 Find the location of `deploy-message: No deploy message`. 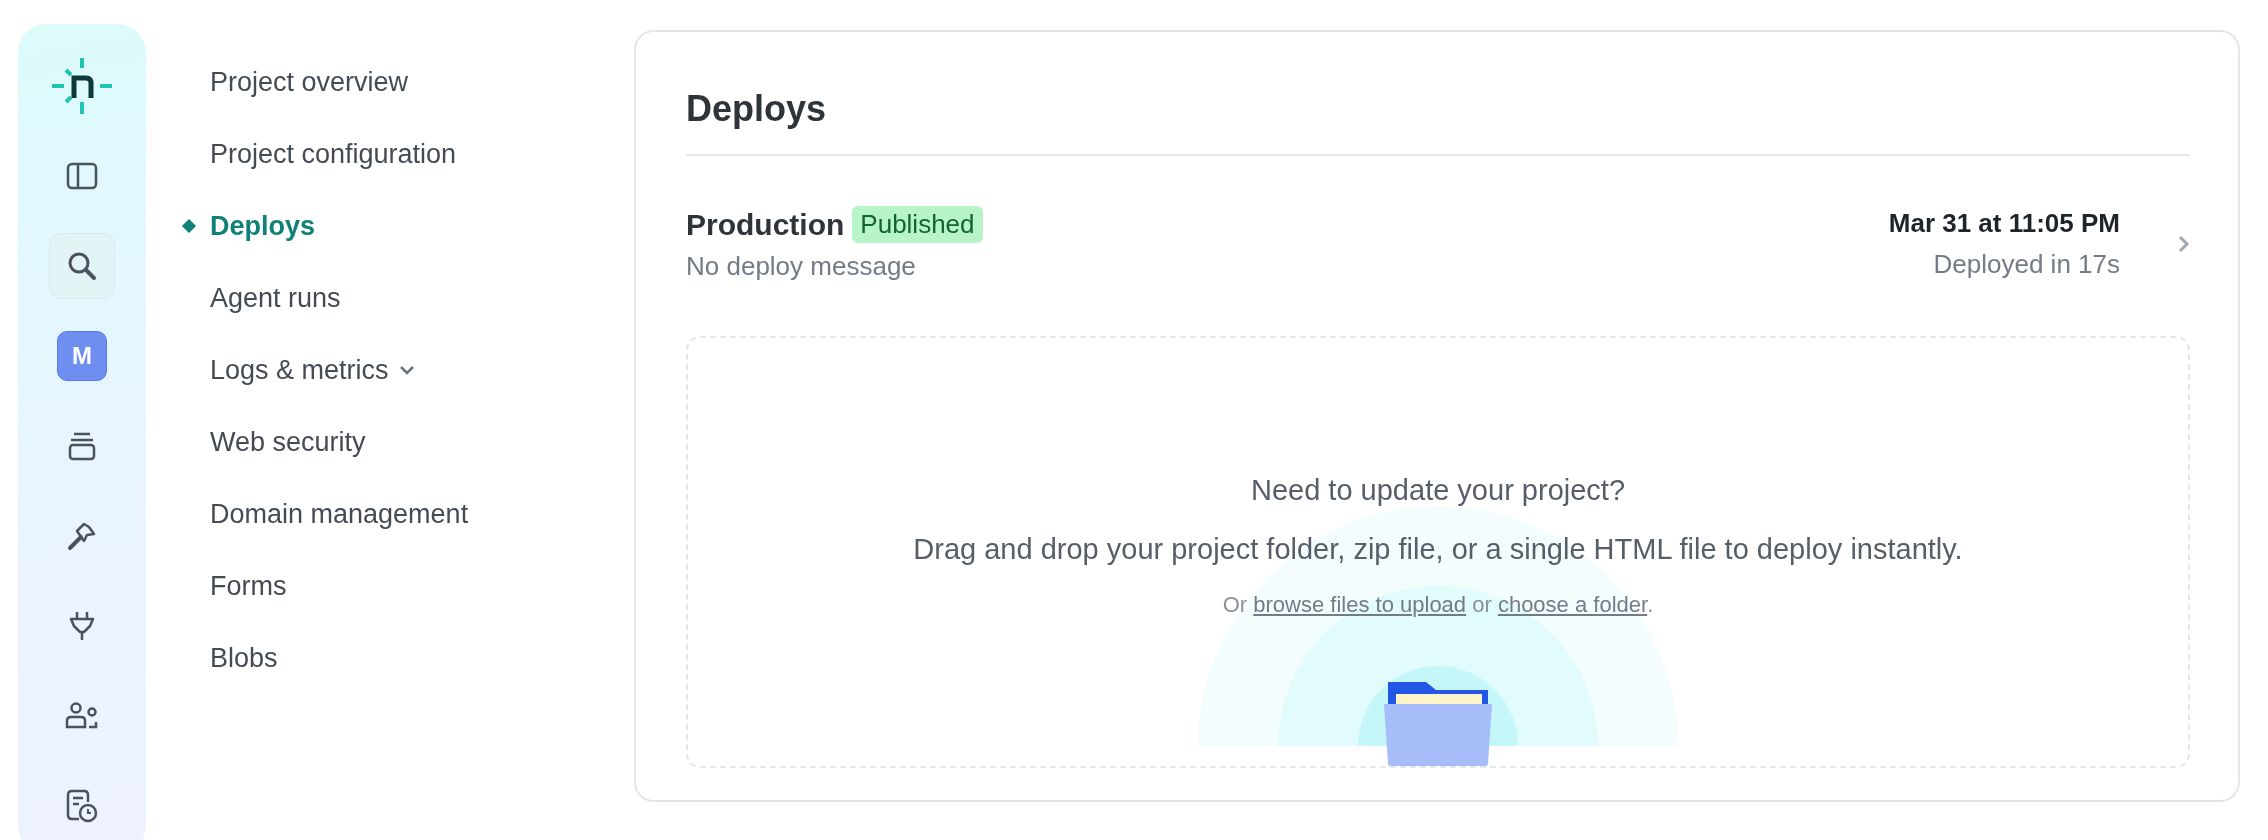

deploy-message: No deploy message is located at coordinates (801, 266).